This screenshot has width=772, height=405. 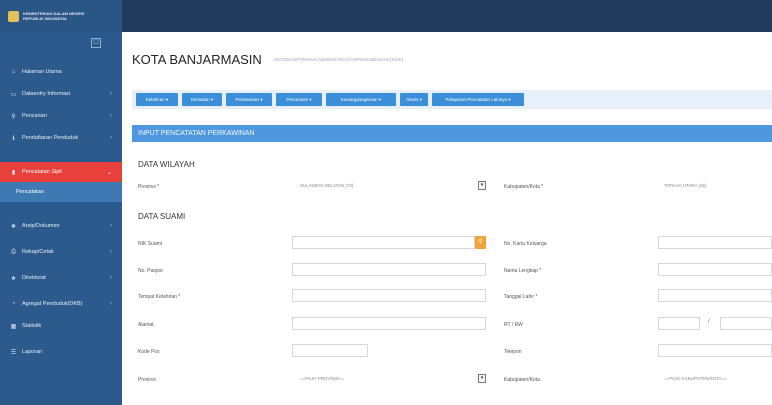 I want to click on sidebar-item-label: Pencatatan, so click(x=30, y=192).